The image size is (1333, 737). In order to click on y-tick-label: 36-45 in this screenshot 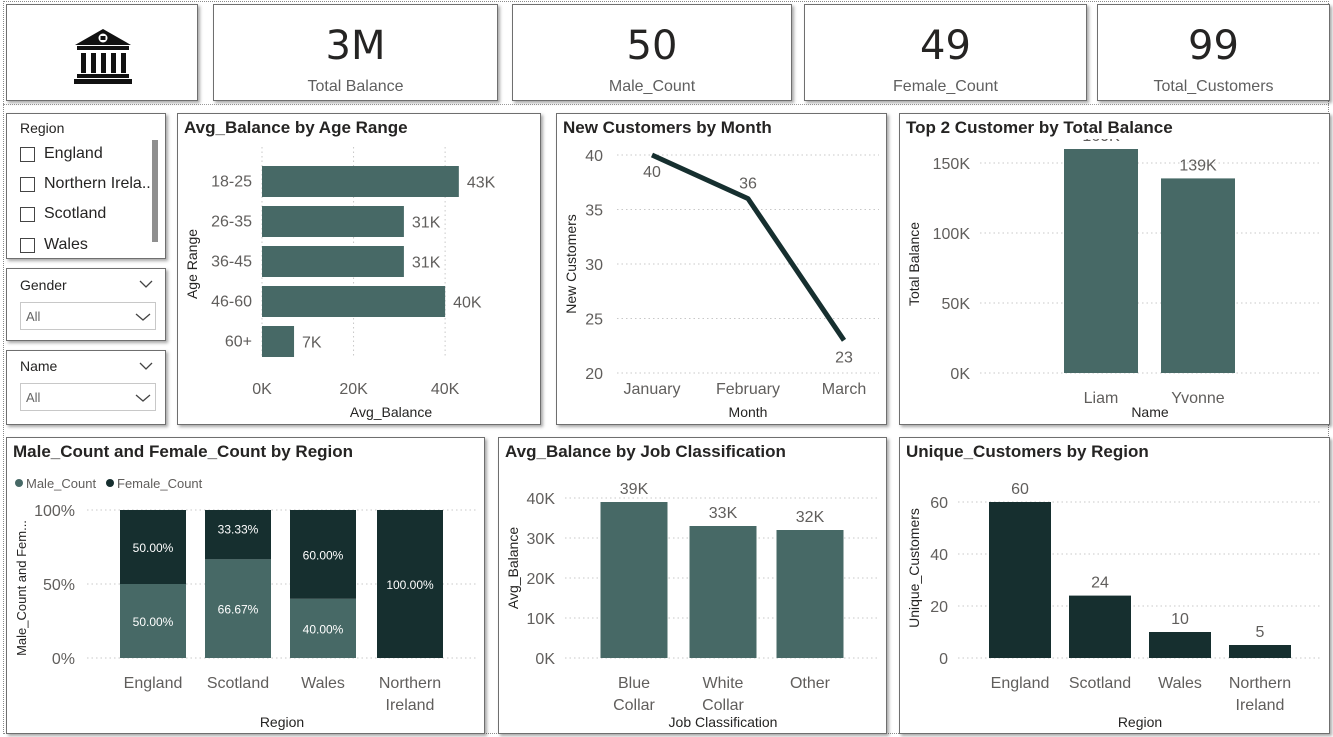, I will do `click(231, 262)`.